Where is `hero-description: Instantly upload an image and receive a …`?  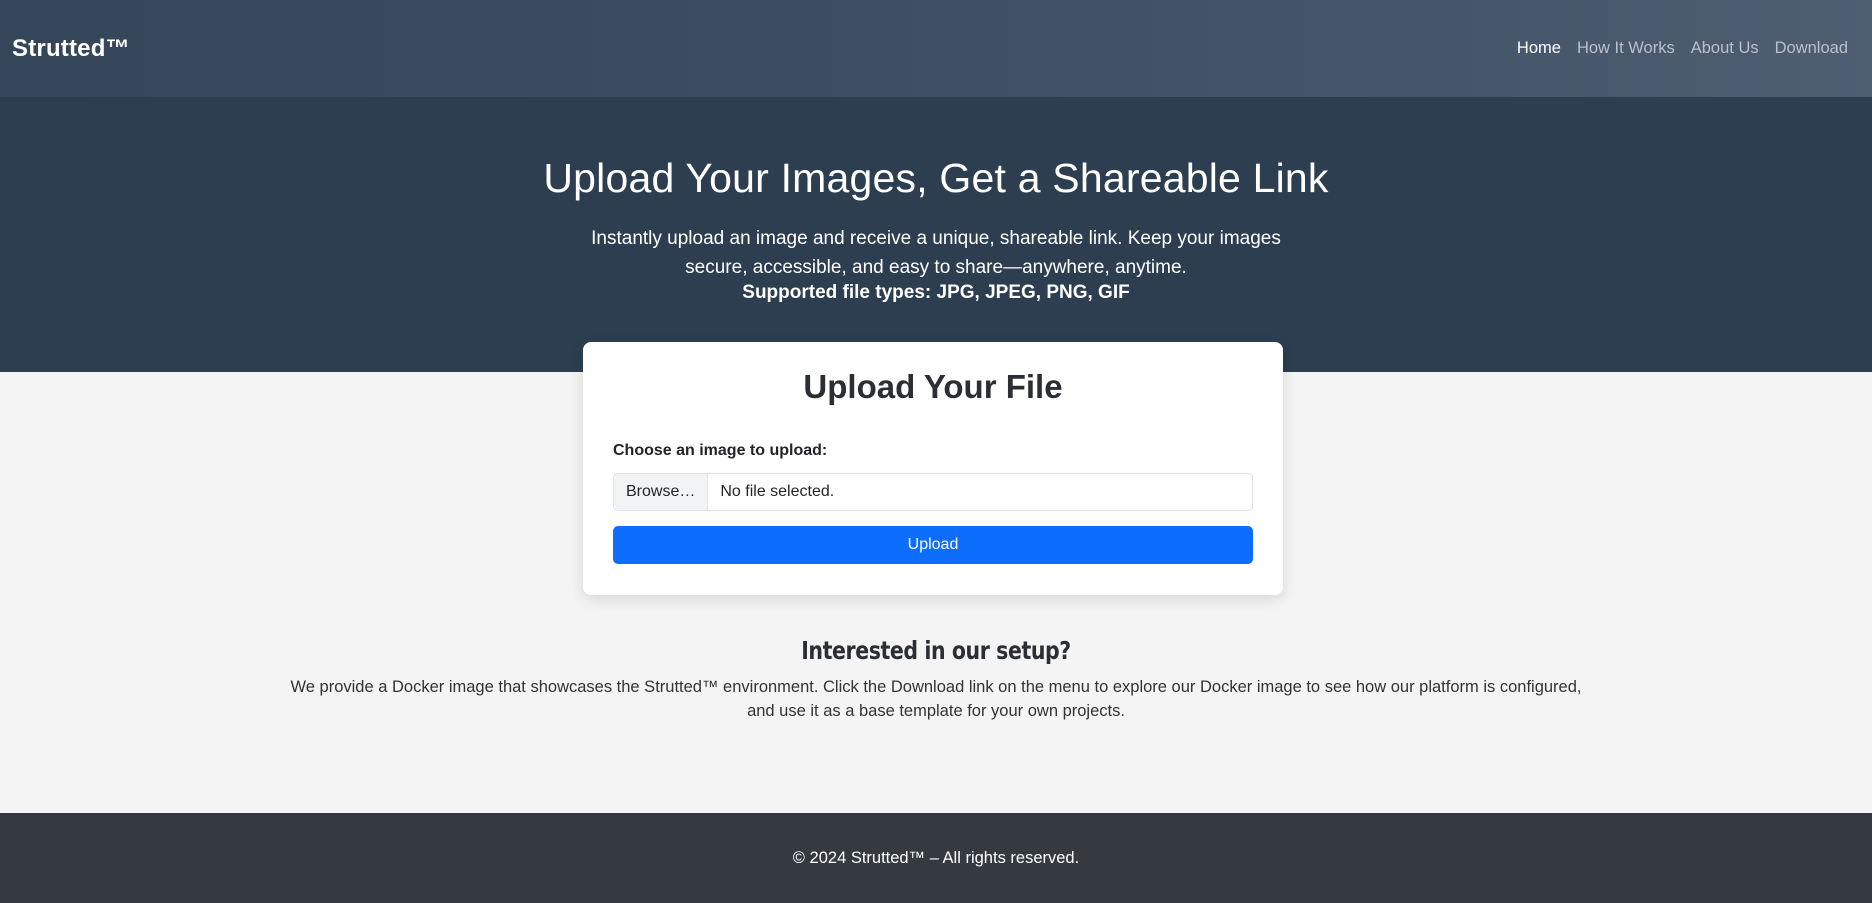
hero-description: Instantly upload an image and receive a … is located at coordinates (936, 253).